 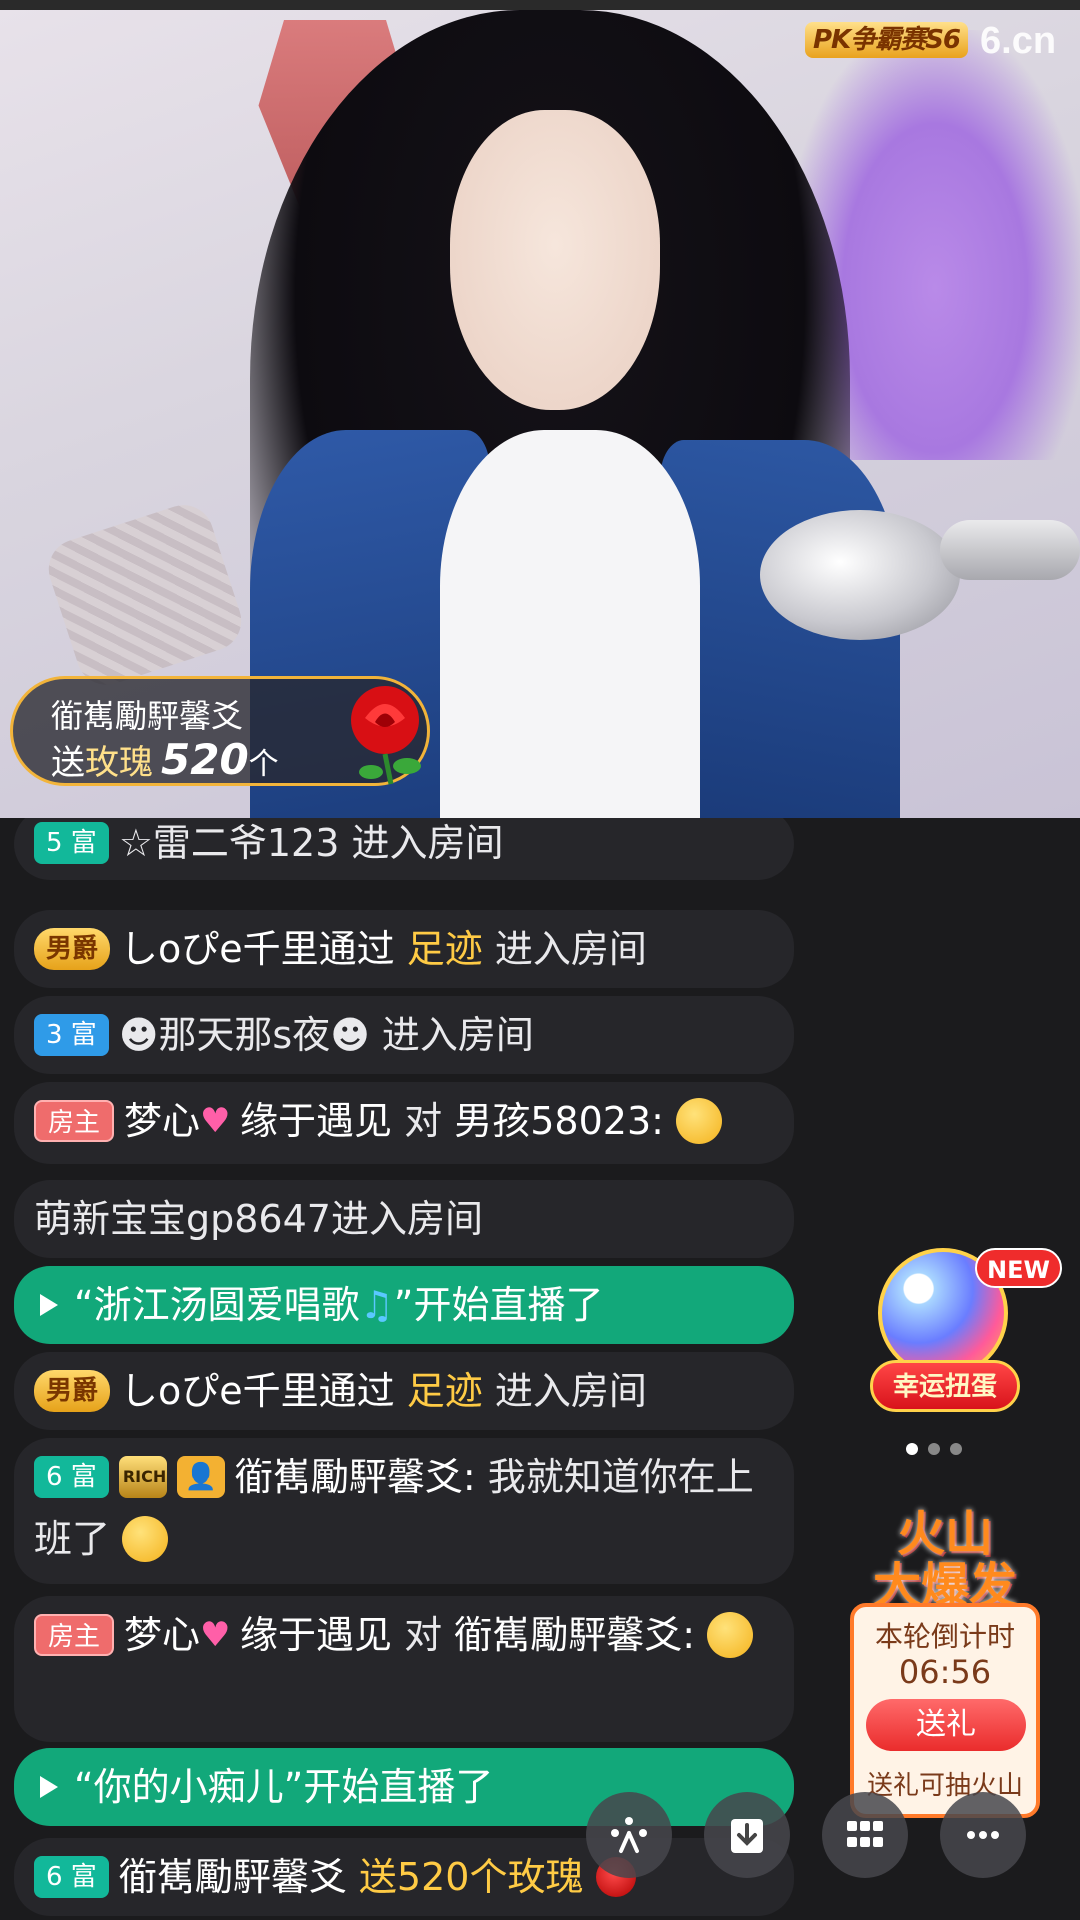 What do you see at coordinates (233, 1877) in the screenshot?
I see `user-nick: 衜嶲勵駍馨爻` at bounding box center [233, 1877].